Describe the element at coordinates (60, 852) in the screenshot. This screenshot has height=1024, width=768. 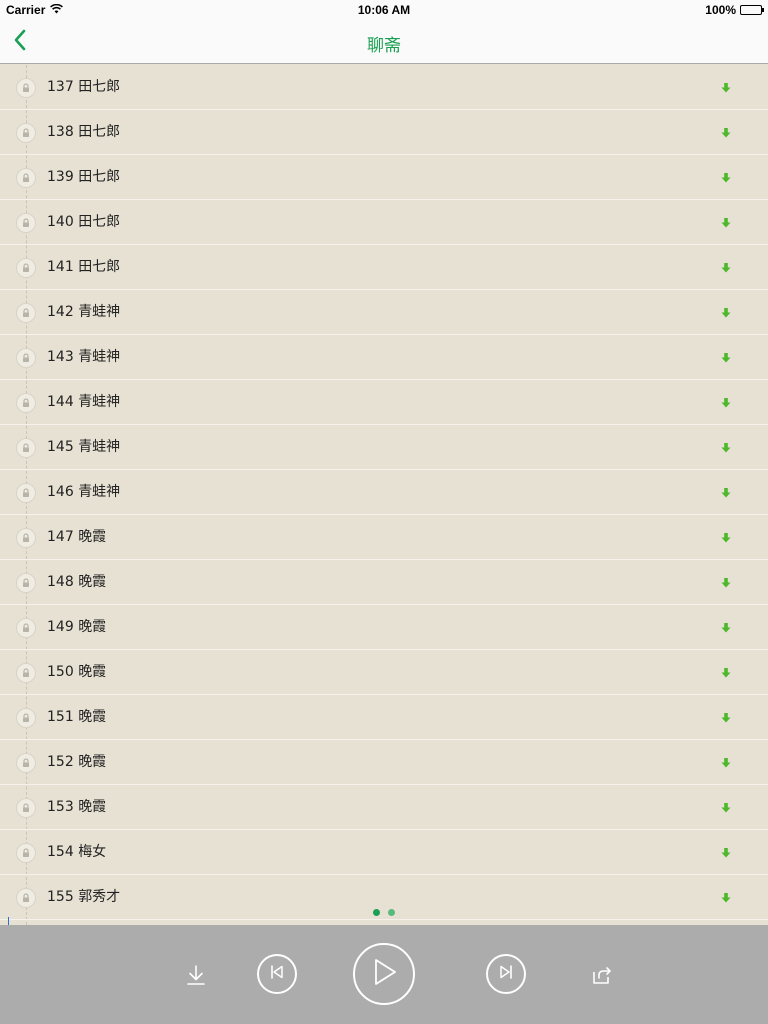
I see `episode-number: 154` at that location.